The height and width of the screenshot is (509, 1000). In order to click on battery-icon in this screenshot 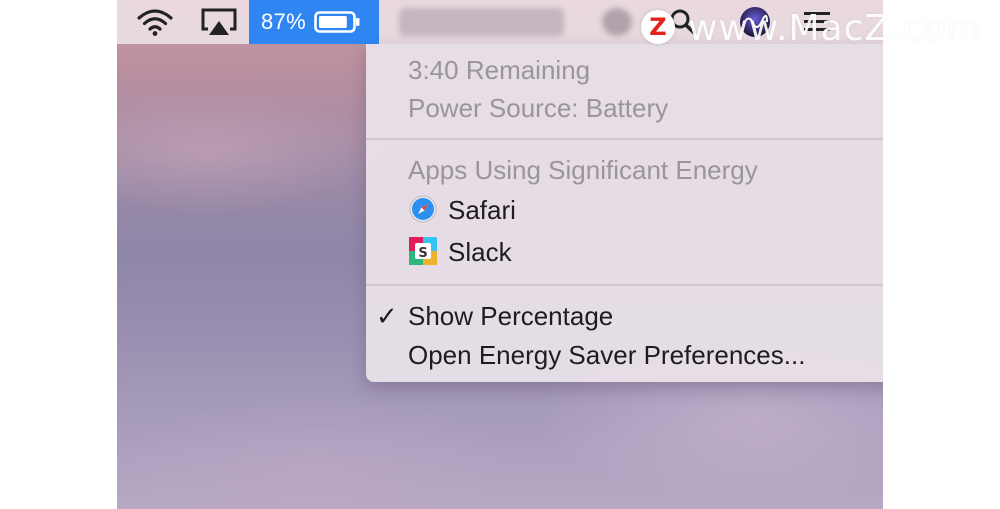, I will do `click(337, 22)`.